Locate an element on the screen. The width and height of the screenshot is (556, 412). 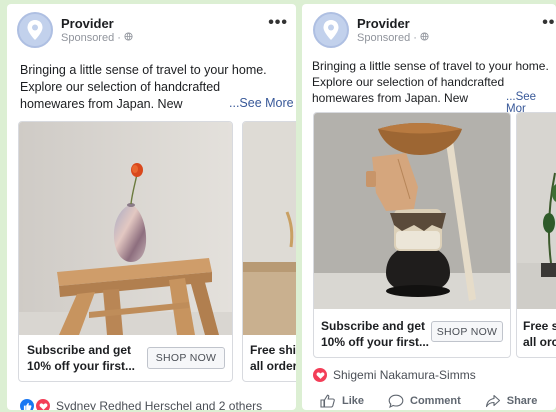
share-arrow-icon is located at coordinates (492, 401).